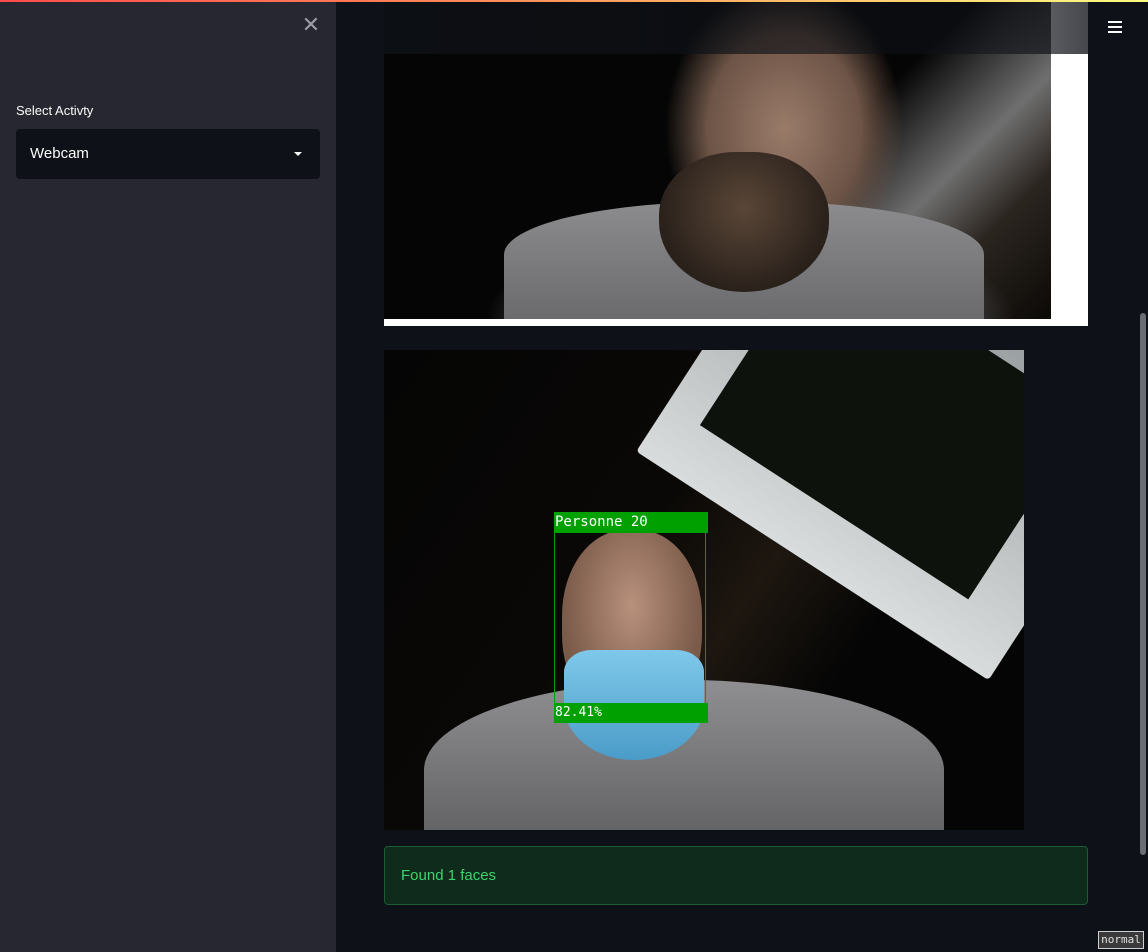 The height and width of the screenshot is (952, 1148). What do you see at coordinates (311, 26) in the screenshot?
I see `close-icon: ✕` at bounding box center [311, 26].